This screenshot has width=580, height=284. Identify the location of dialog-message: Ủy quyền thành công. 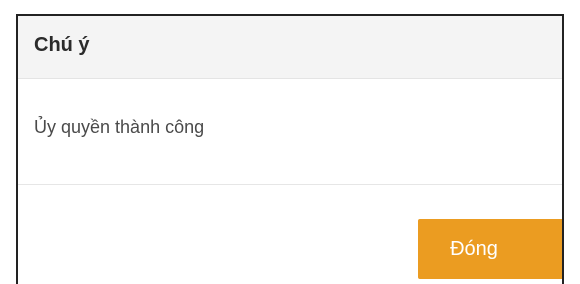
(119, 127).